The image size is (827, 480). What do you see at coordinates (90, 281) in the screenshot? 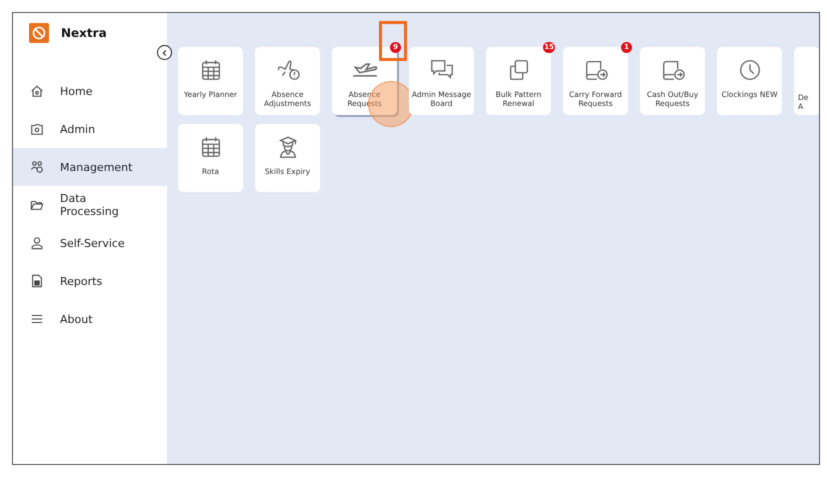
I see `nav-item: Reports` at bounding box center [90, 281].